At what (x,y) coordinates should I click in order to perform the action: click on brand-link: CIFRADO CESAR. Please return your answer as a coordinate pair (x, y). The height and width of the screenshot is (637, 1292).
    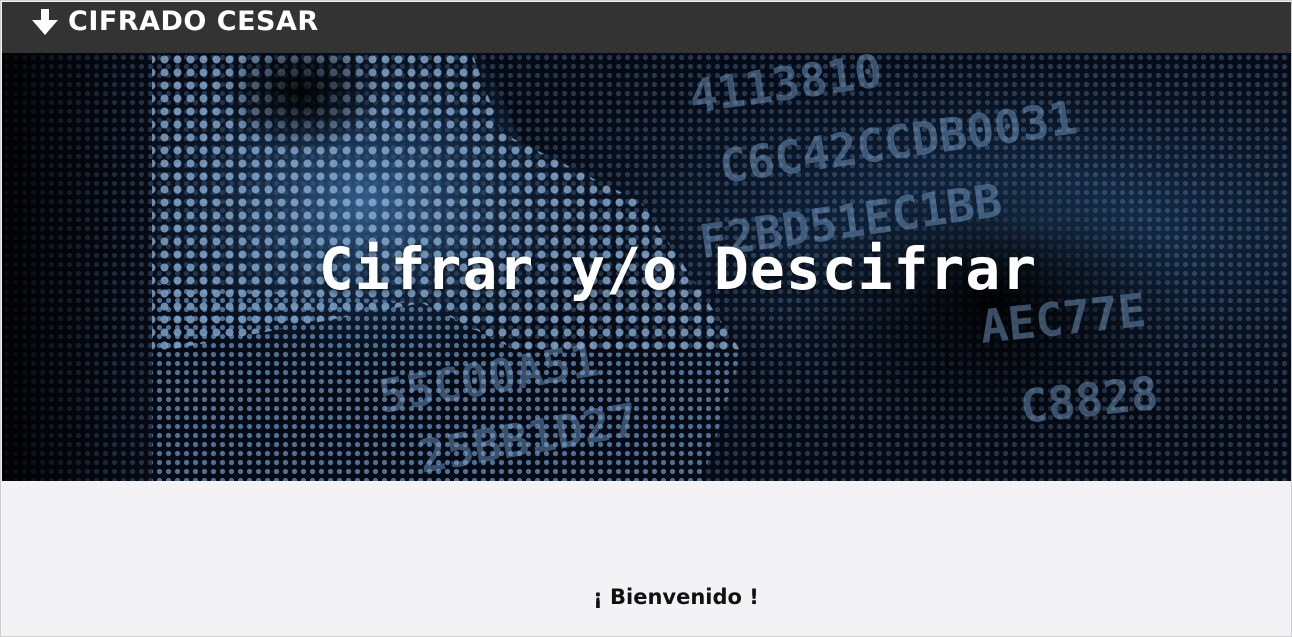
    Looking at the image, I should click on (174, 21).